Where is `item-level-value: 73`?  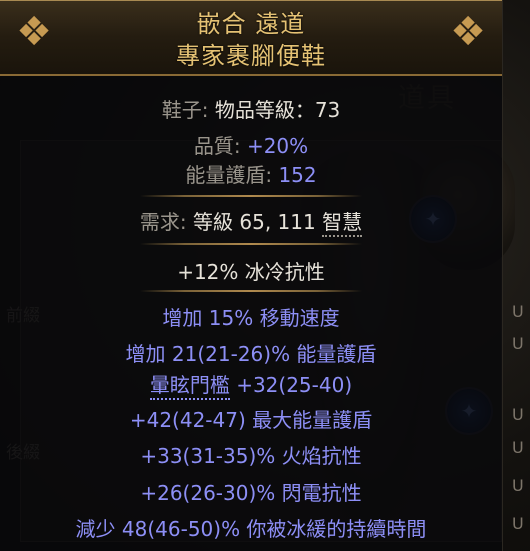 item-level-value: 73 is located at coordinates (327, 110).